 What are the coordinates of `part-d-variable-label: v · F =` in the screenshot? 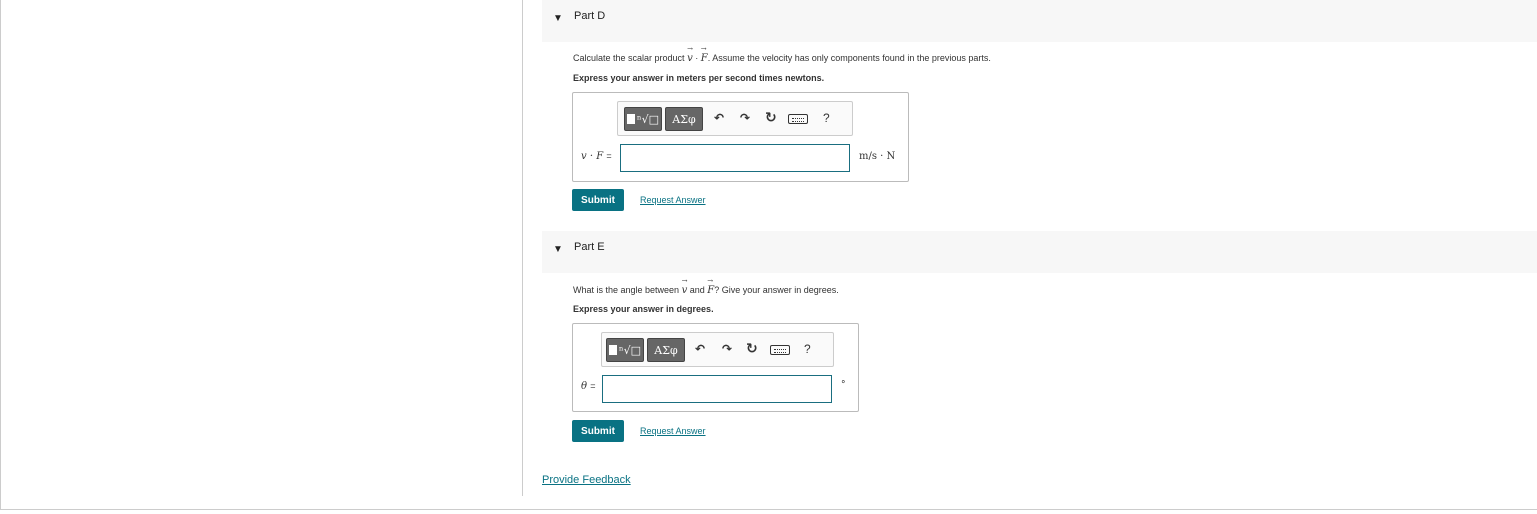 It's located at (596, 156).